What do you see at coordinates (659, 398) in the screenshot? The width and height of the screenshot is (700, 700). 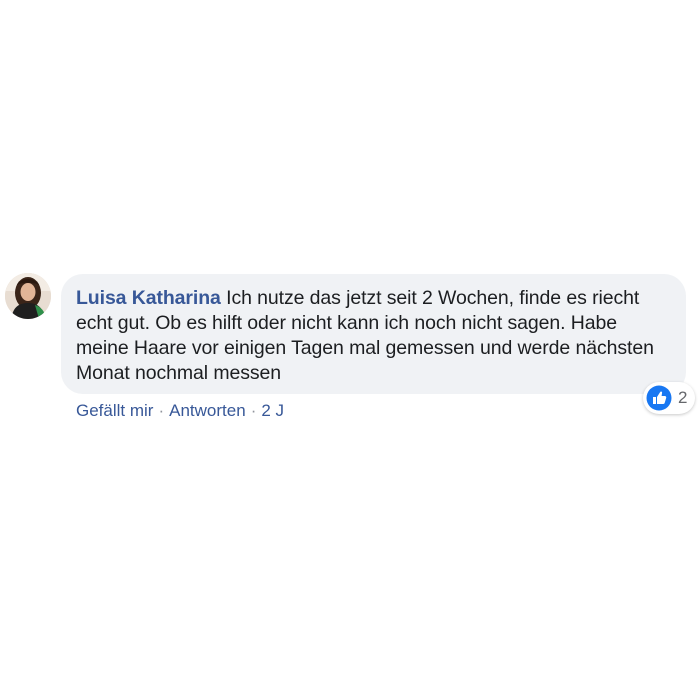 I see `thumbs-up-icon` at bounding box center [659, 398].